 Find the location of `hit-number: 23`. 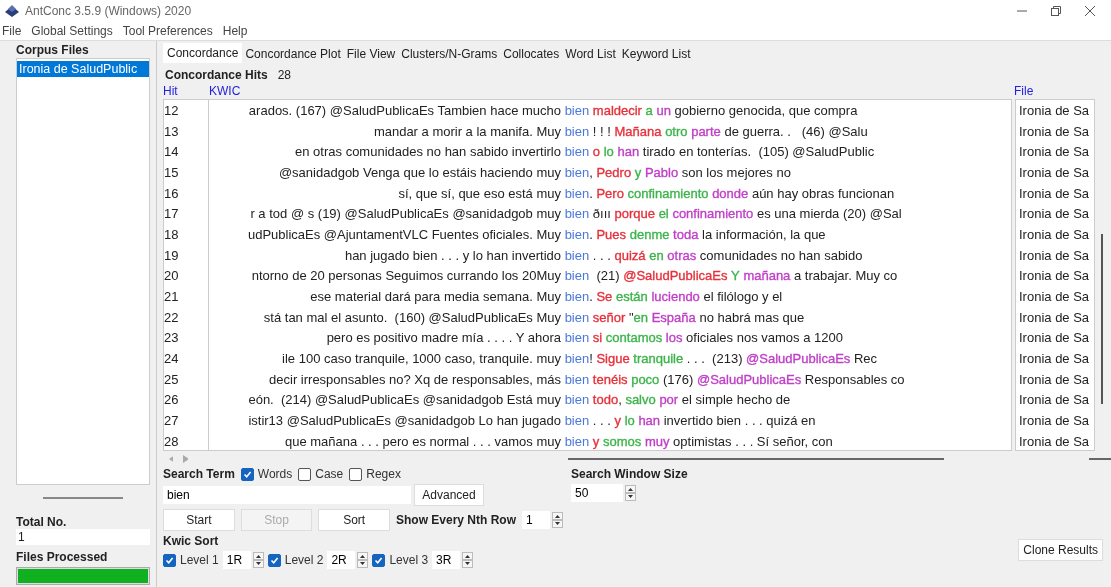

hit-number: 23 is located at coordinates (171, 338).